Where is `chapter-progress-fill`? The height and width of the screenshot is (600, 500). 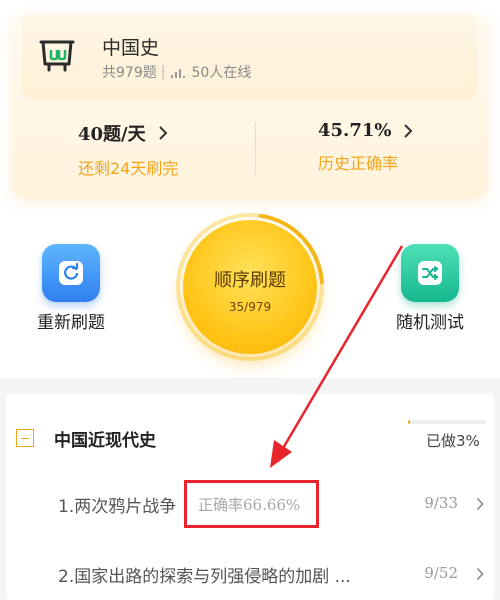 chapter-progress-fill is located at coordinates (409, 422).